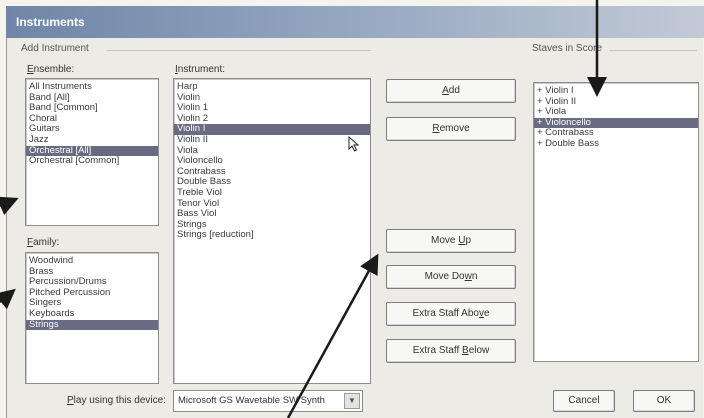  I want to click on device-select-value: Microsoft GS Wavetable SW Synth, so click(251, 400).